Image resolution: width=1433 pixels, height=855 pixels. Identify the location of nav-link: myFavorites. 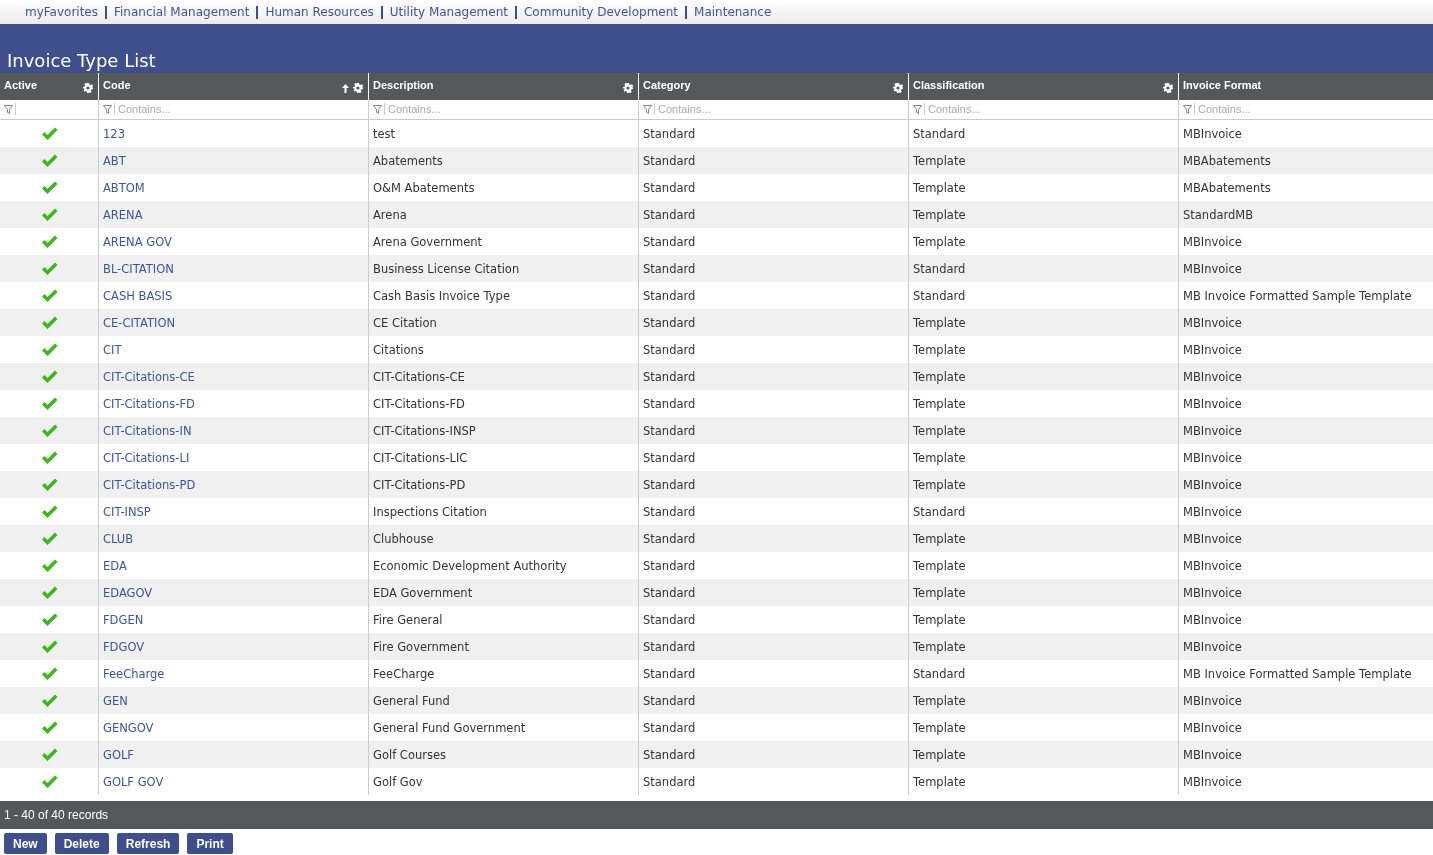
(61, 12).